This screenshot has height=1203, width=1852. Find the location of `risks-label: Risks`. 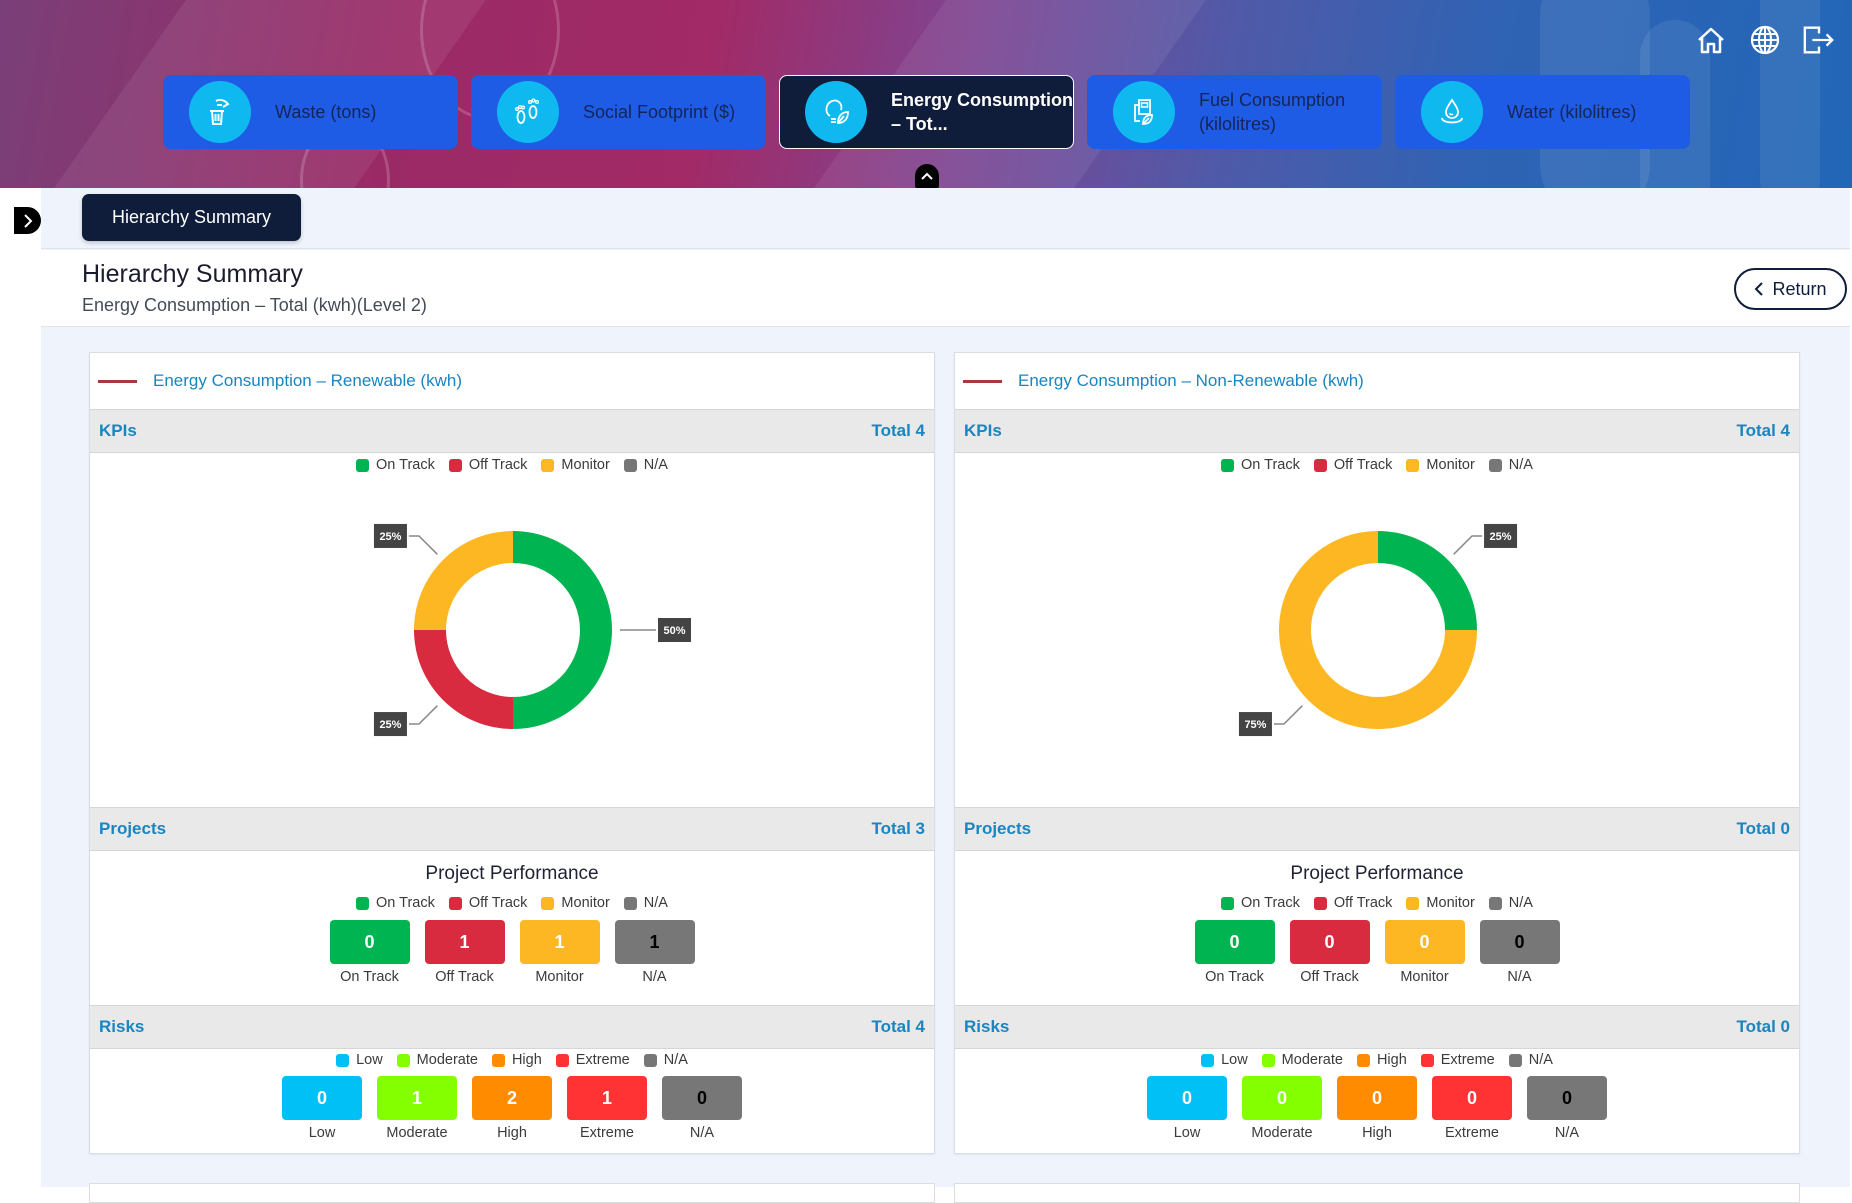

risks-label: Risks is located at coordinates (122, 1026).